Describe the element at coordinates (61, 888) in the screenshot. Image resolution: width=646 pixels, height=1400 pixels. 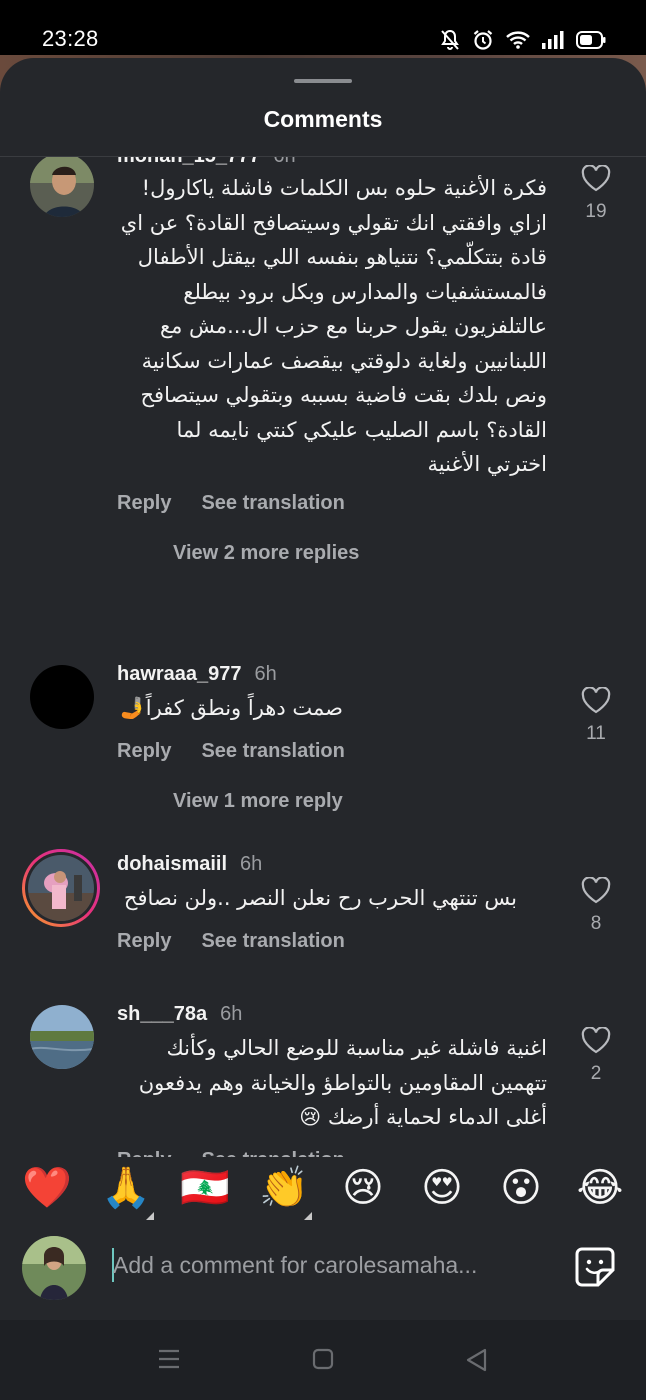
I see `avatar-with-story-ring` at that location.